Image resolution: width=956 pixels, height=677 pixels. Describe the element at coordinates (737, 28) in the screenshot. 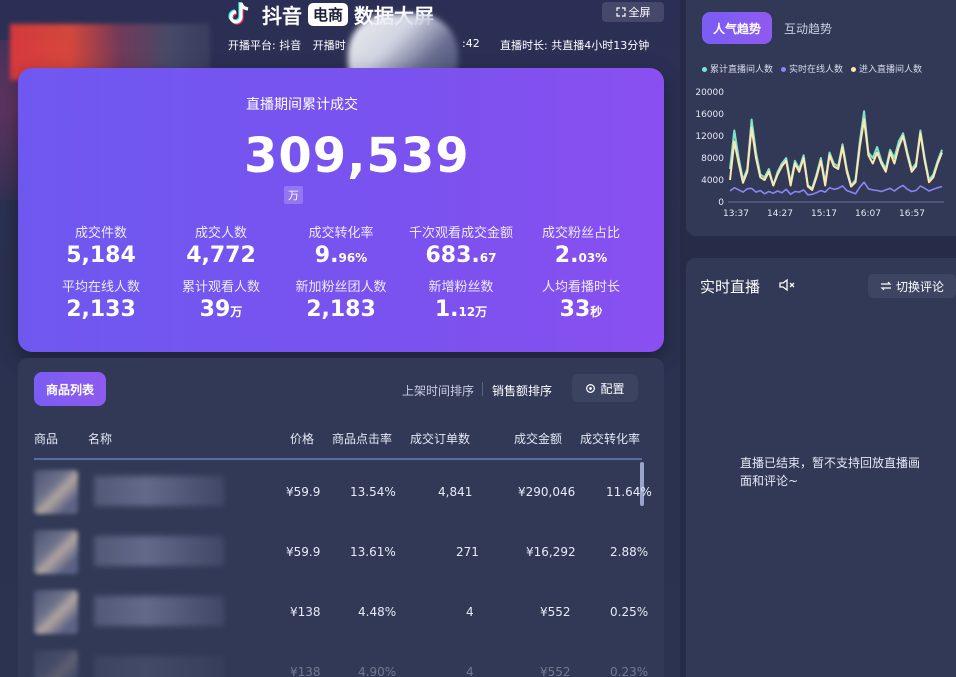

I see `tab-popularity-trend: 人气趋势` at that location.